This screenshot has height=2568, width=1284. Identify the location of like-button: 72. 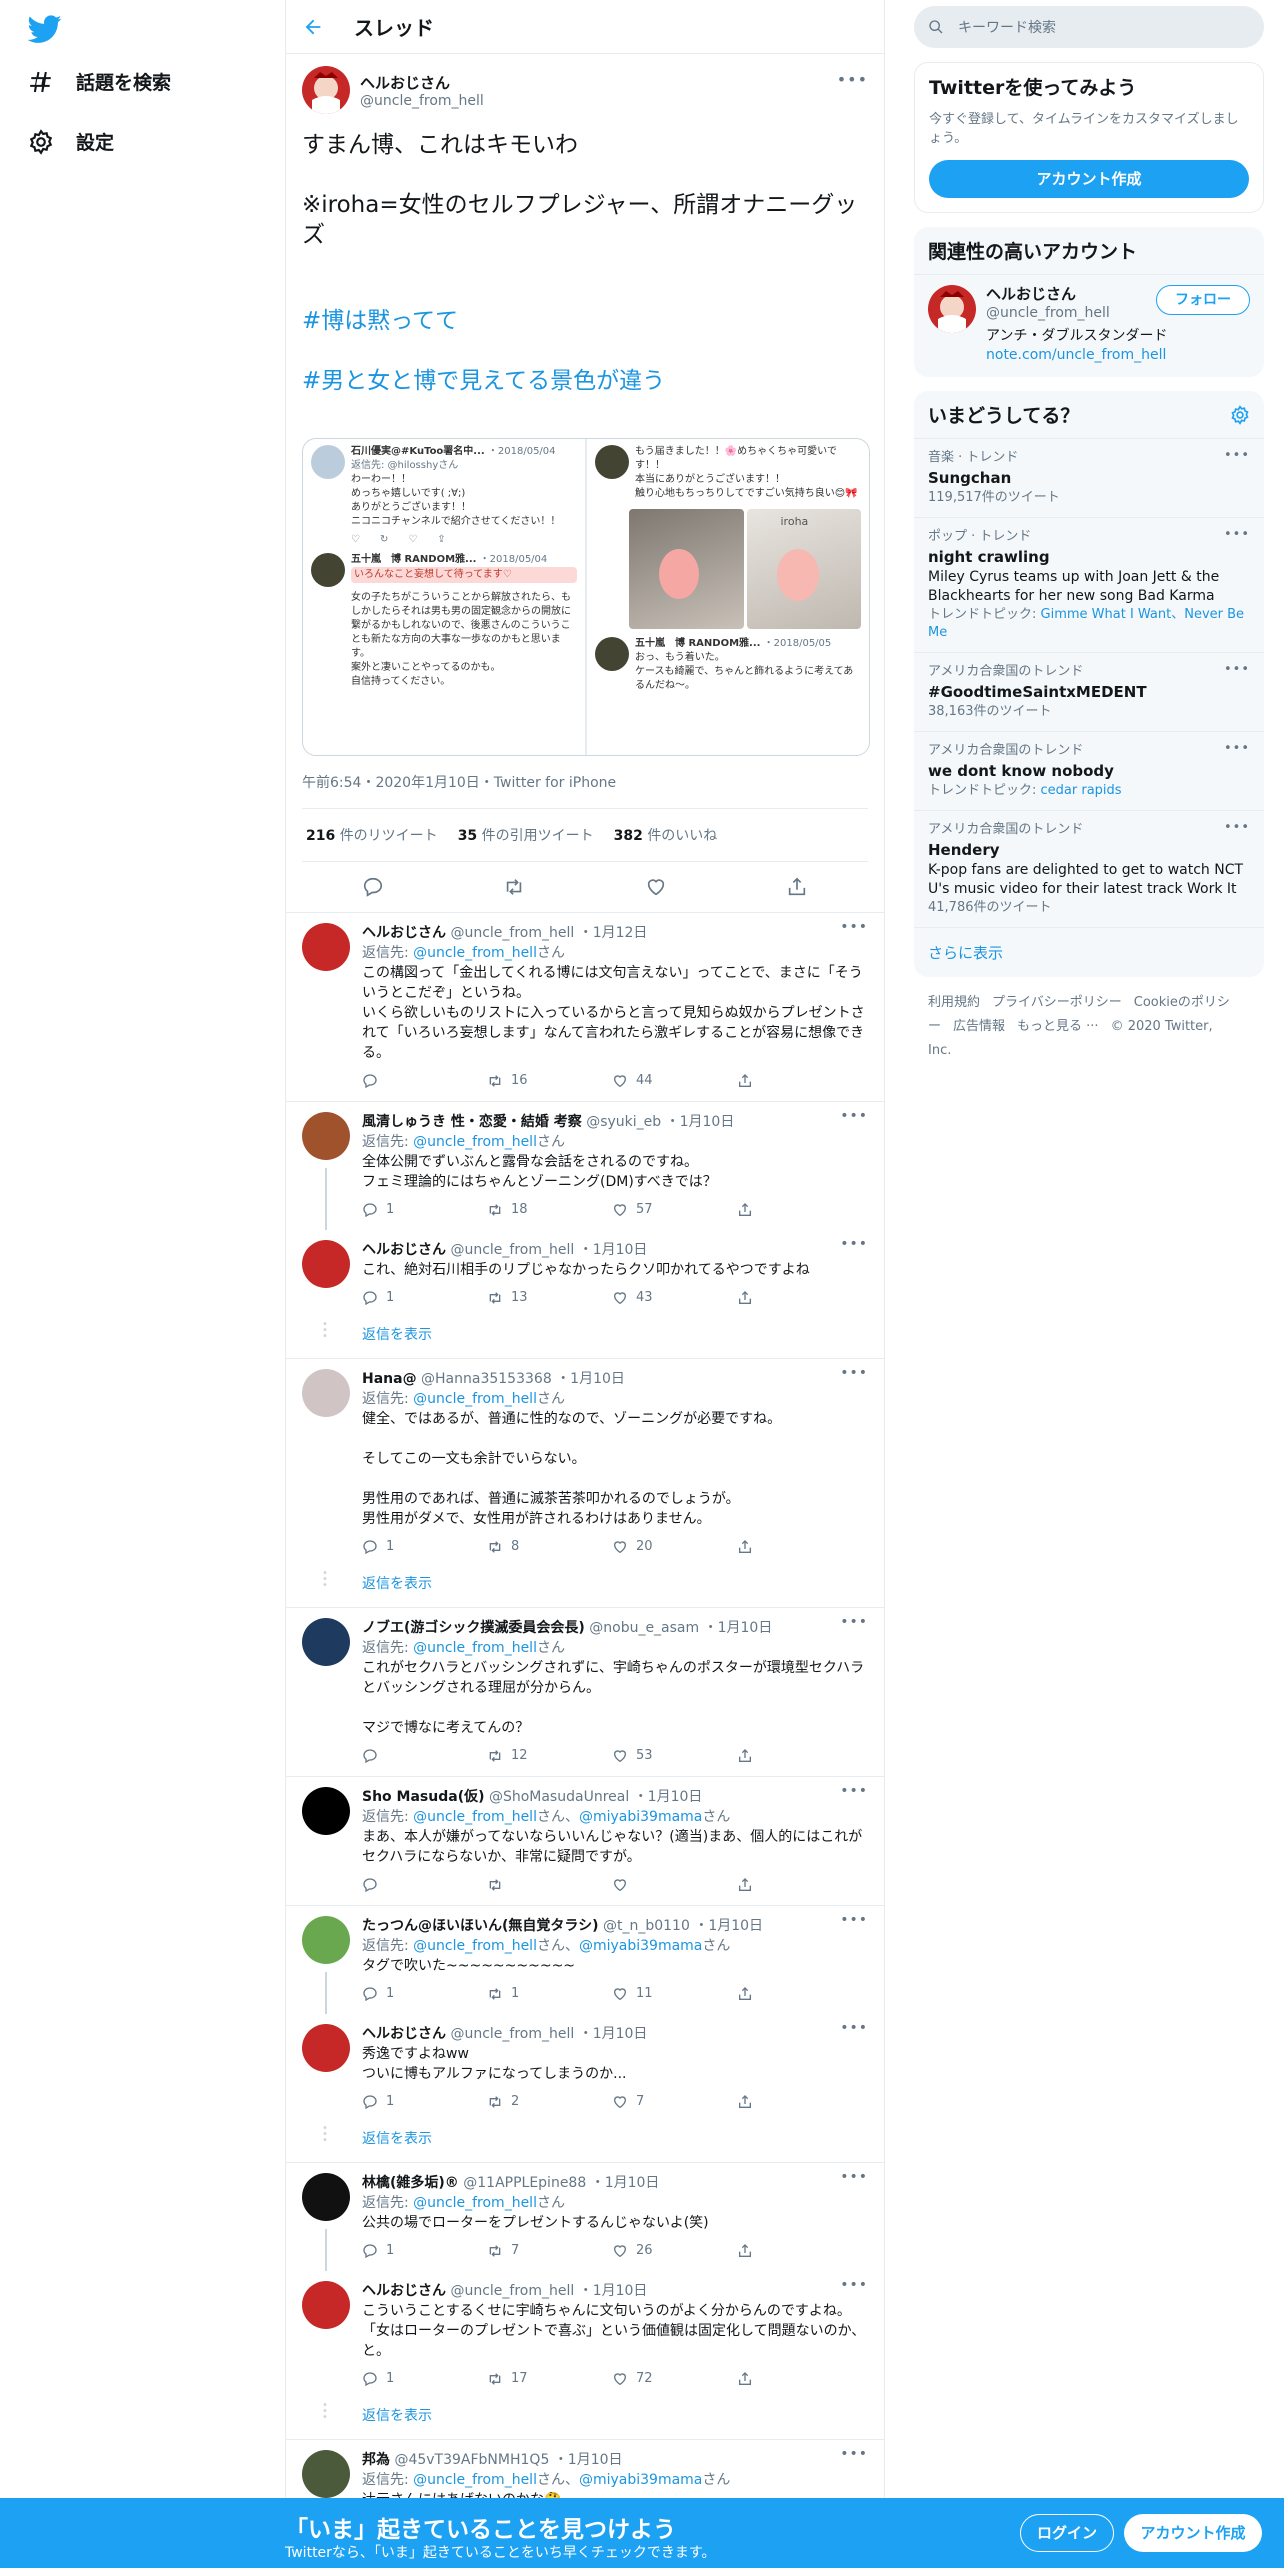
(659, 2379).